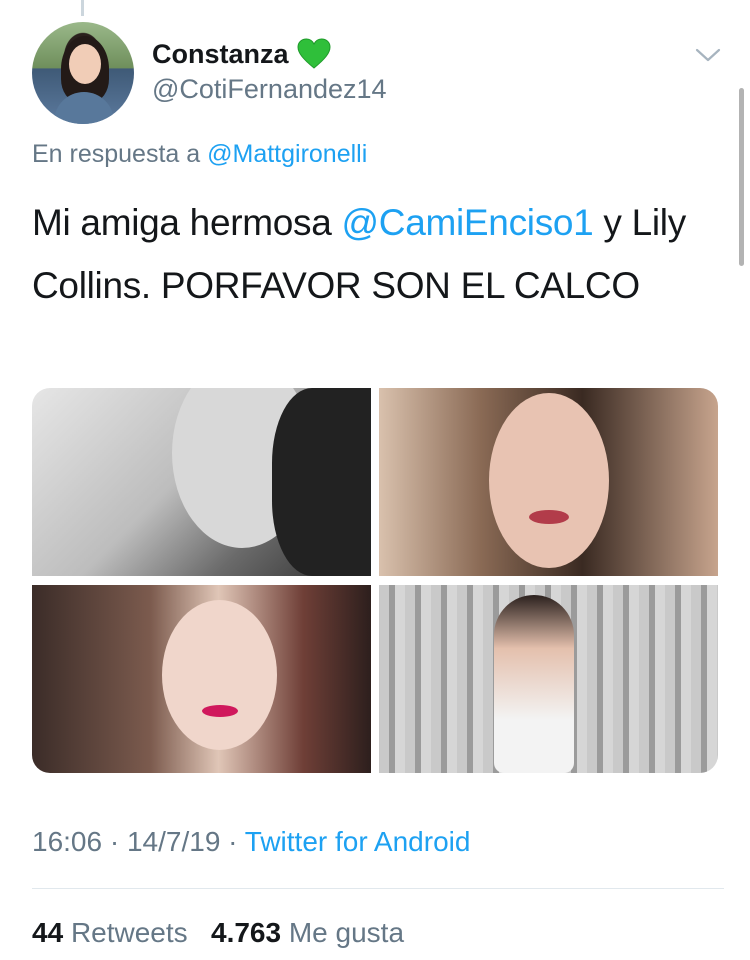 This screenshot has height=960, width=750. Describe the element at coordinates (358, 841) in the screenshot. I see `tweet-source-link: Twitter for Android` at that location.